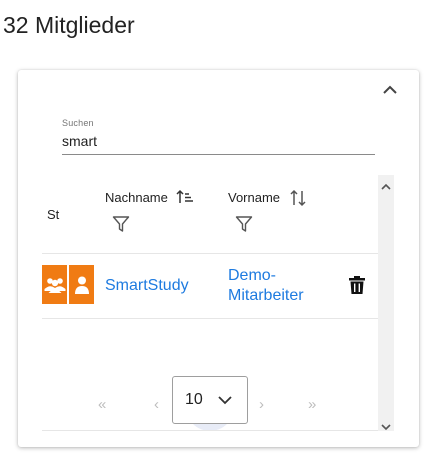 This screenshot has width=436, height=455. Describe the element at coordinates (386, 427) in the screenshot. I see `scroll-down-arrow-icon` at that location.